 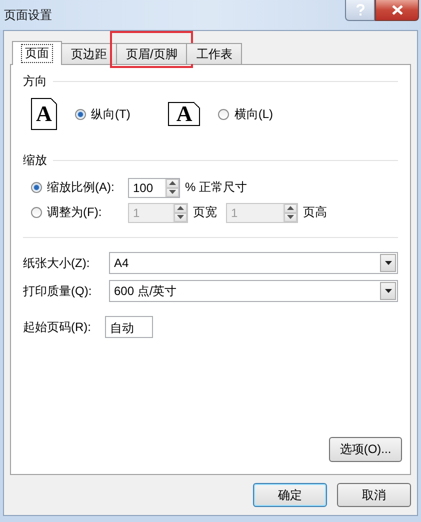 I want to click on window-title: 页面设置, so click(x=28, y=15).